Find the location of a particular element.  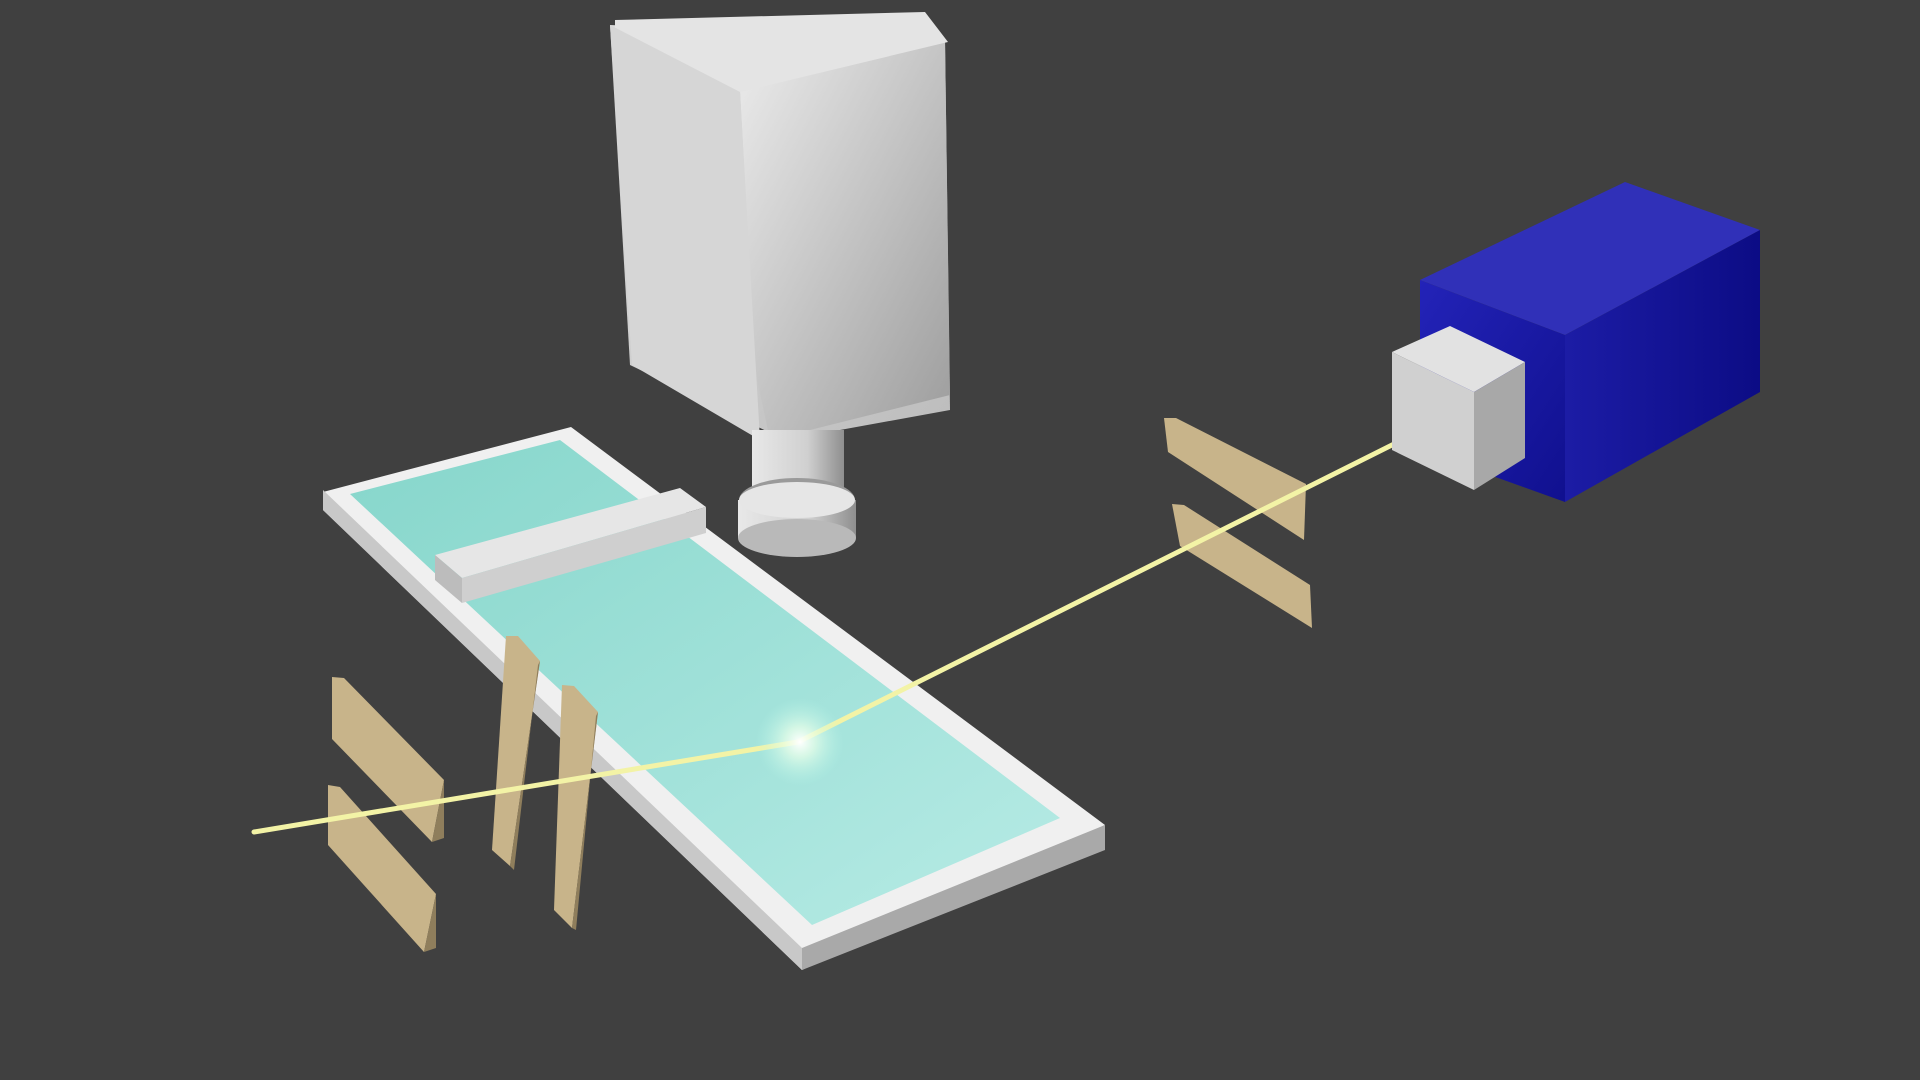

detector-lens is located at coordinates (797, 493).